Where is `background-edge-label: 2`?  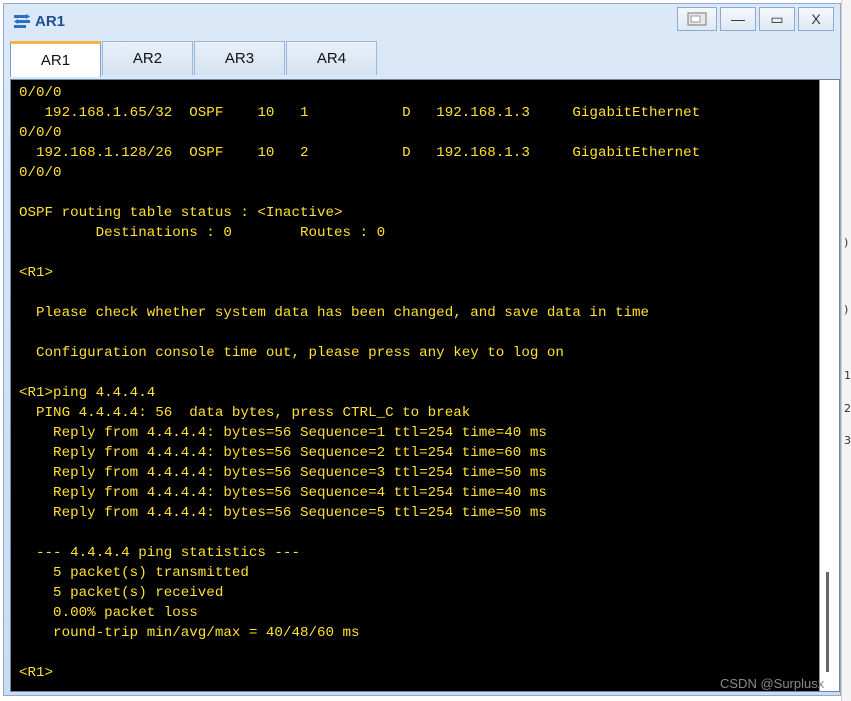 background-edge-label: 2 is located at coordinates (847, 408).